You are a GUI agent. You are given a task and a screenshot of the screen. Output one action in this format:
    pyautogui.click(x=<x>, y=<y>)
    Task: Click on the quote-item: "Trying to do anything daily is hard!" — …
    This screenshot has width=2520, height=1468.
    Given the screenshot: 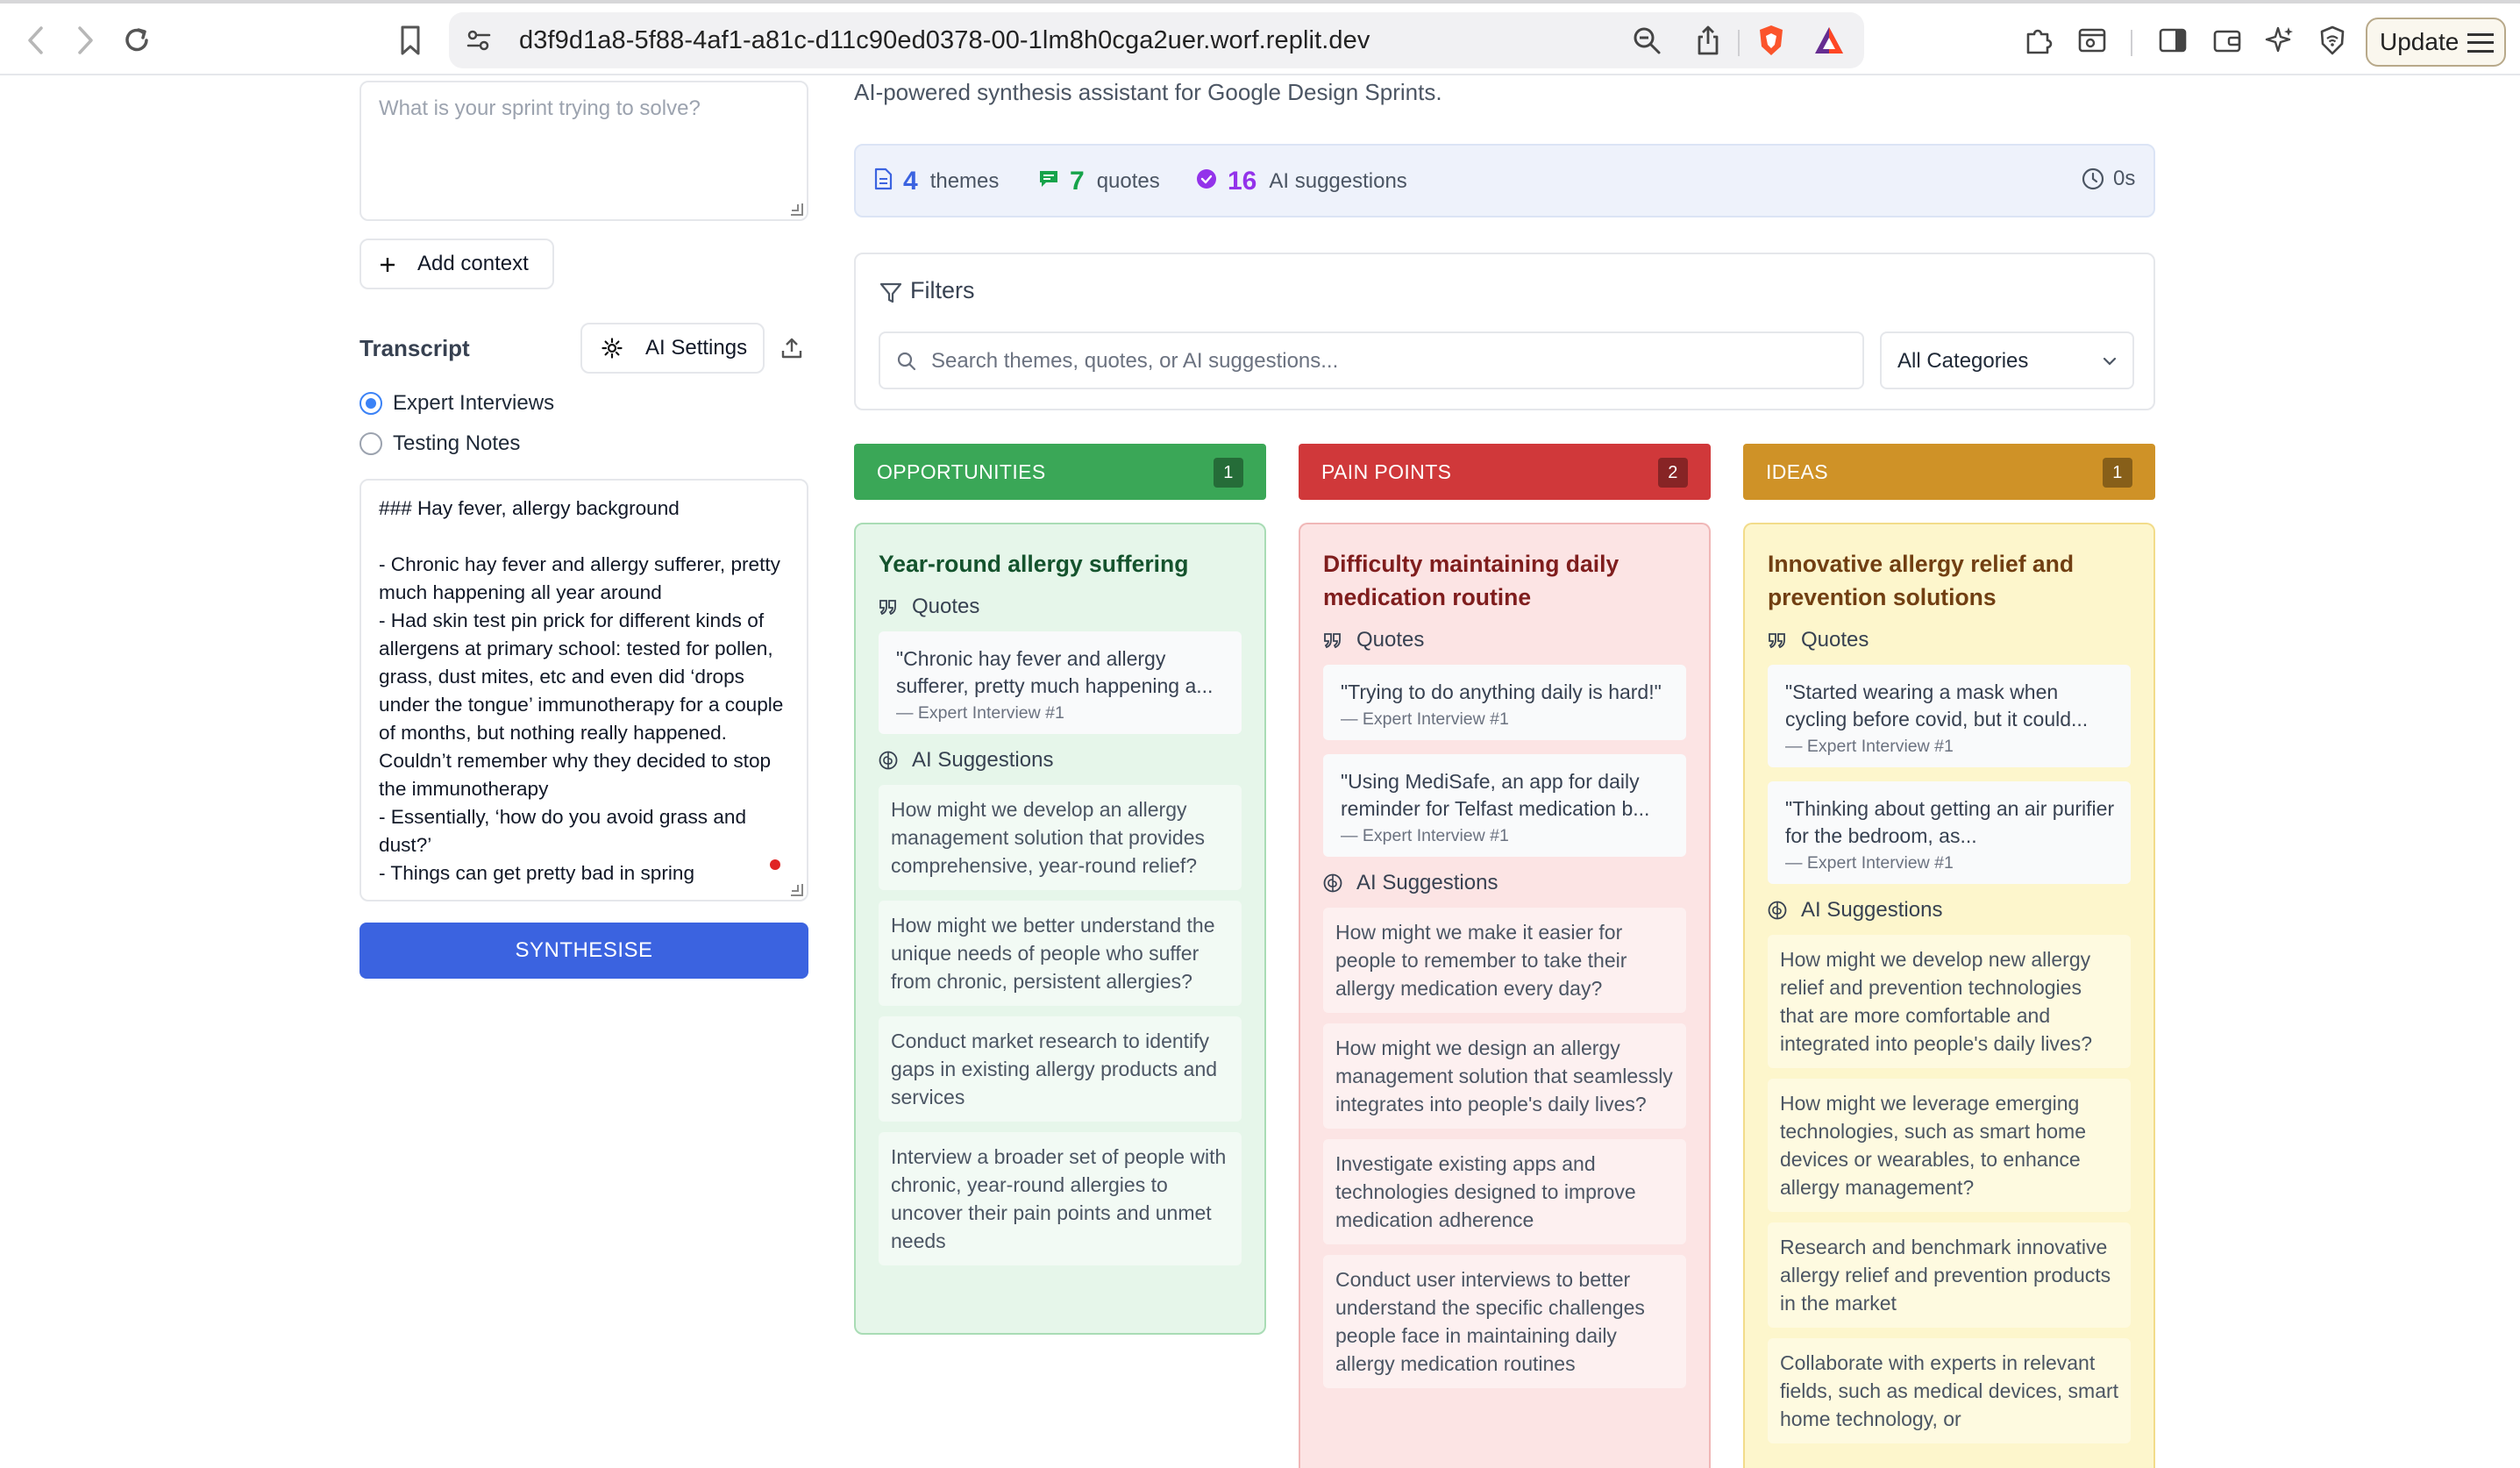 What is the action you would take?
    pyautogui.click(x=1504, y=703)
    